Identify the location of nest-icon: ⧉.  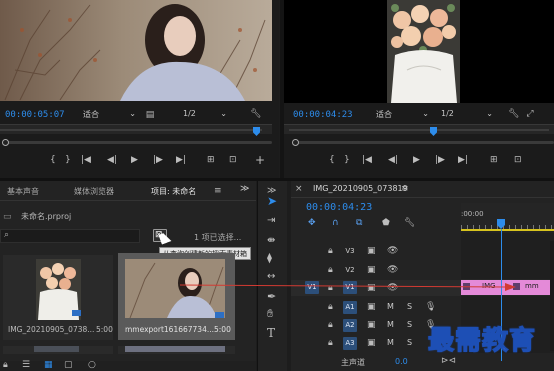
(359, 223).